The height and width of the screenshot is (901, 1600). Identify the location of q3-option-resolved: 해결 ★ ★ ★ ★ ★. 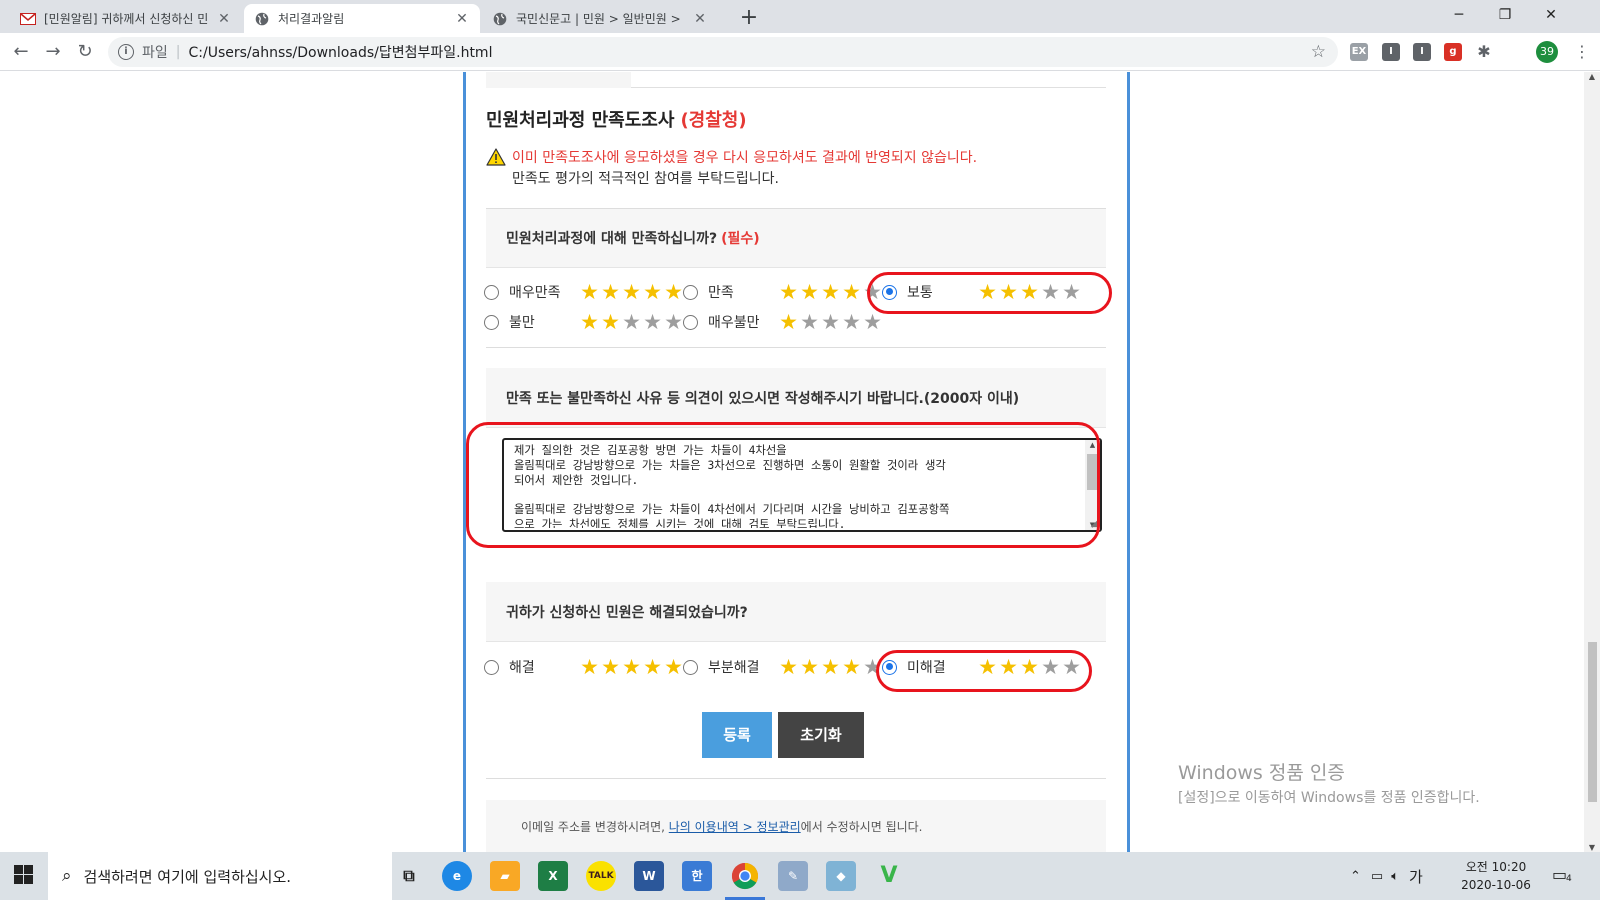
(584, 667).